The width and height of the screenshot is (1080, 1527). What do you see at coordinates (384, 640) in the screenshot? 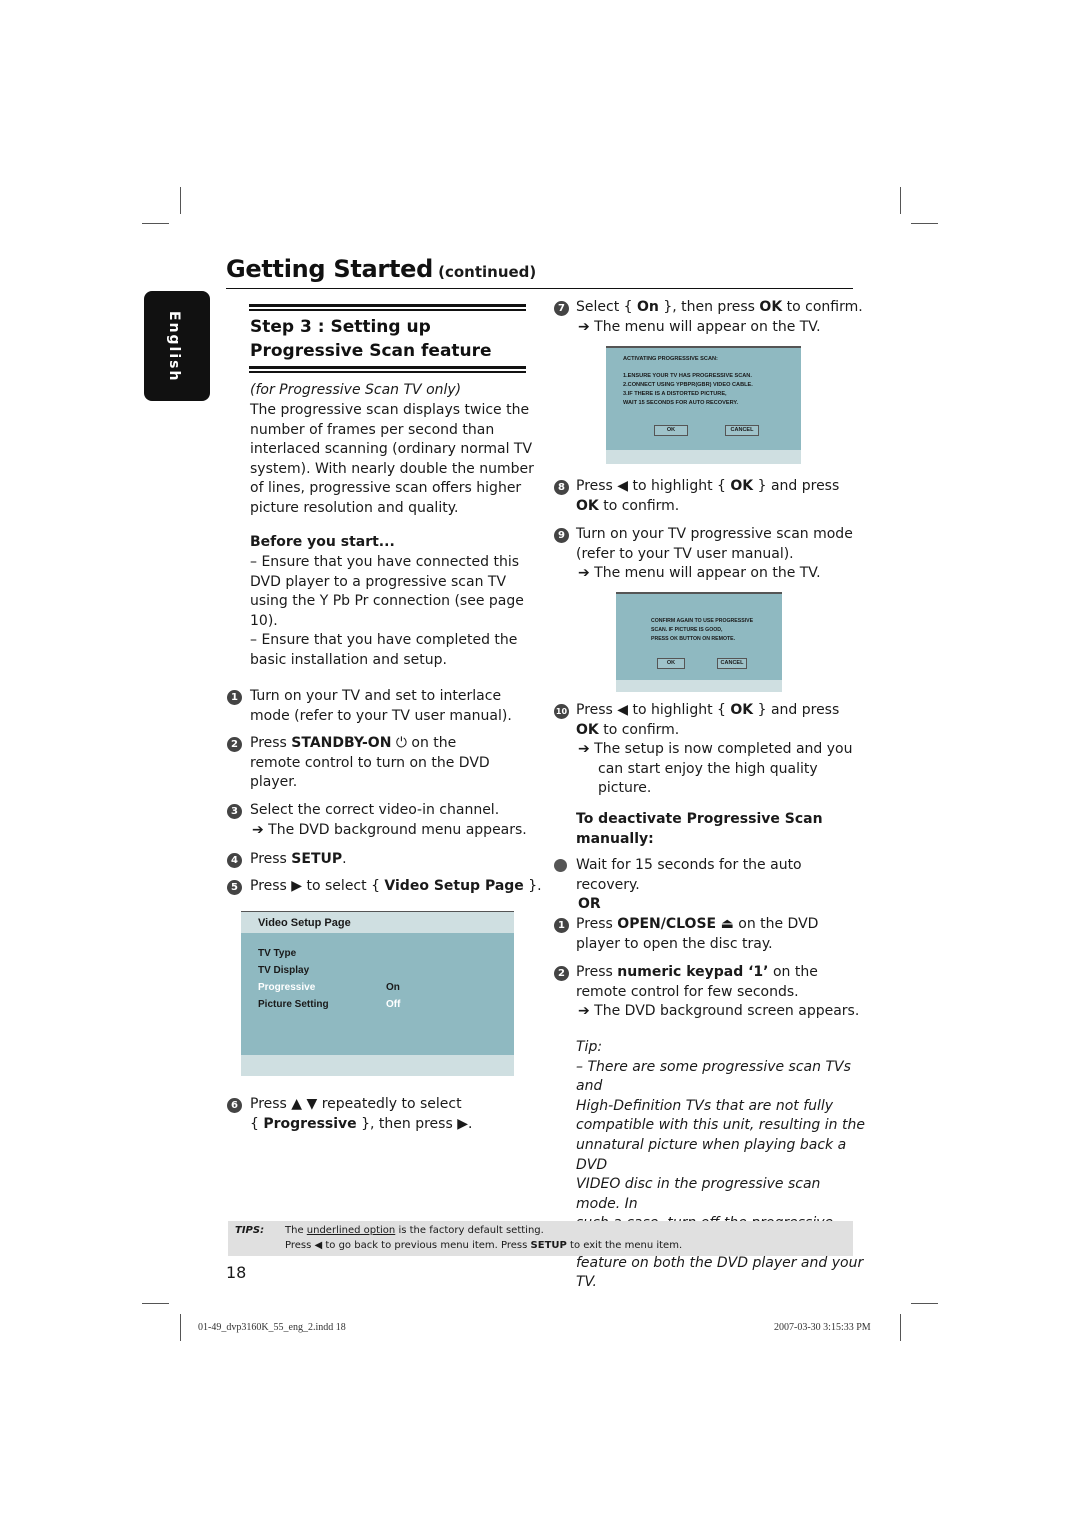
I see `before-start-line: – Ensure that you have completed the` at bounding box center [384, 640].